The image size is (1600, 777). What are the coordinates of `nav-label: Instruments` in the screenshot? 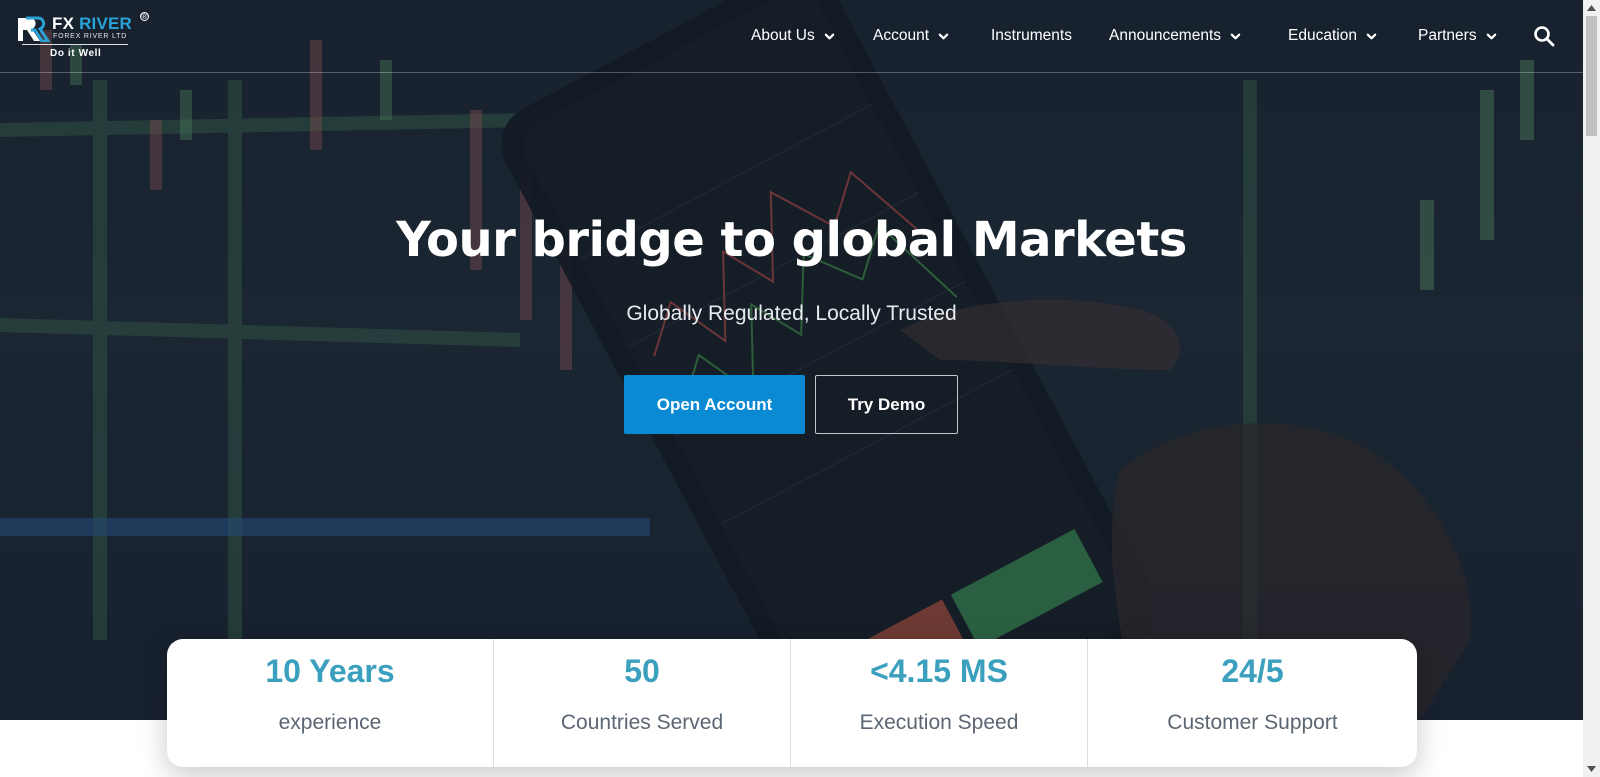 It's located at (1031, 35).